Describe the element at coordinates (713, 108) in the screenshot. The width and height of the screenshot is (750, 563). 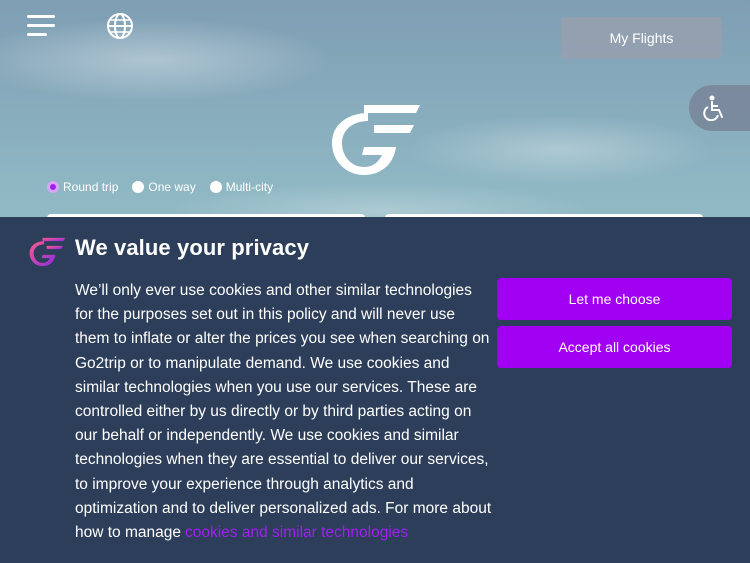
I see `wheelchair-icon` at that location.